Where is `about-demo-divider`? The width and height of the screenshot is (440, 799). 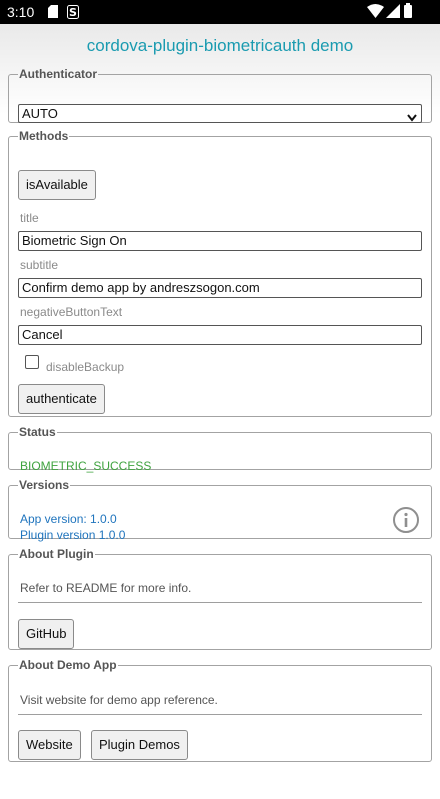 about-demo-divider is located at coordinates (220, 714).